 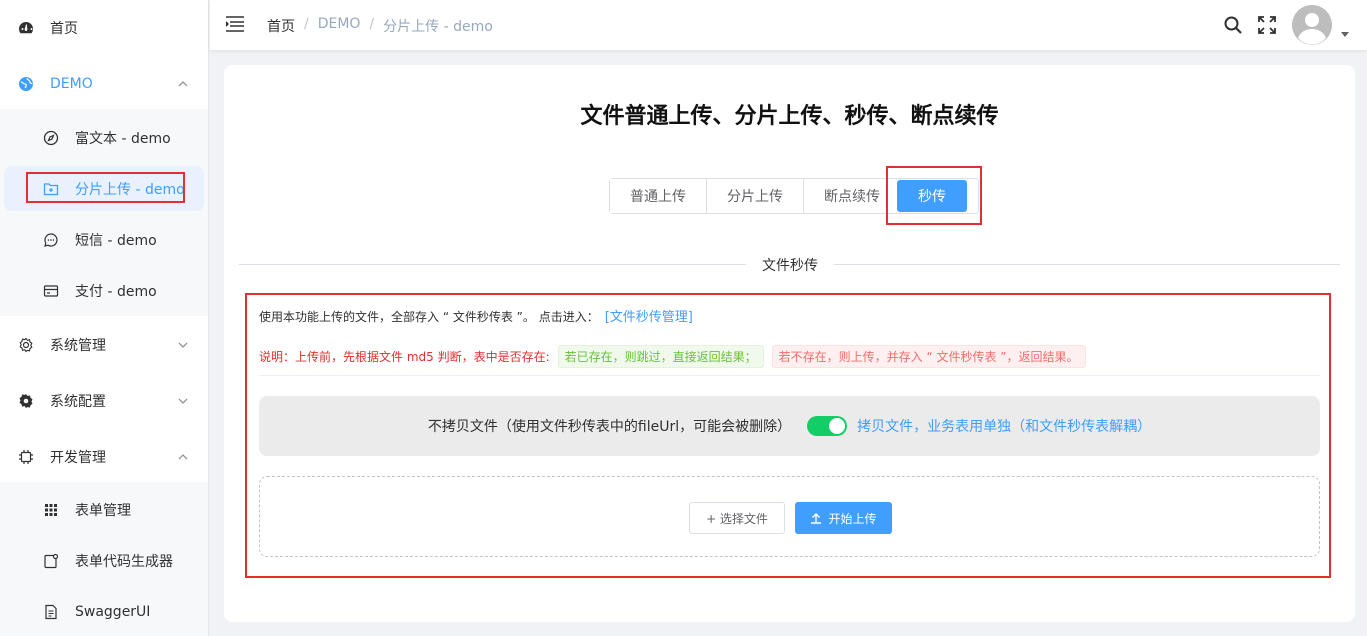 What do you see at coordinates (1267, 25) in the screenshot?
I see `fullscreen-icon` at bounding box center [1267, 25].